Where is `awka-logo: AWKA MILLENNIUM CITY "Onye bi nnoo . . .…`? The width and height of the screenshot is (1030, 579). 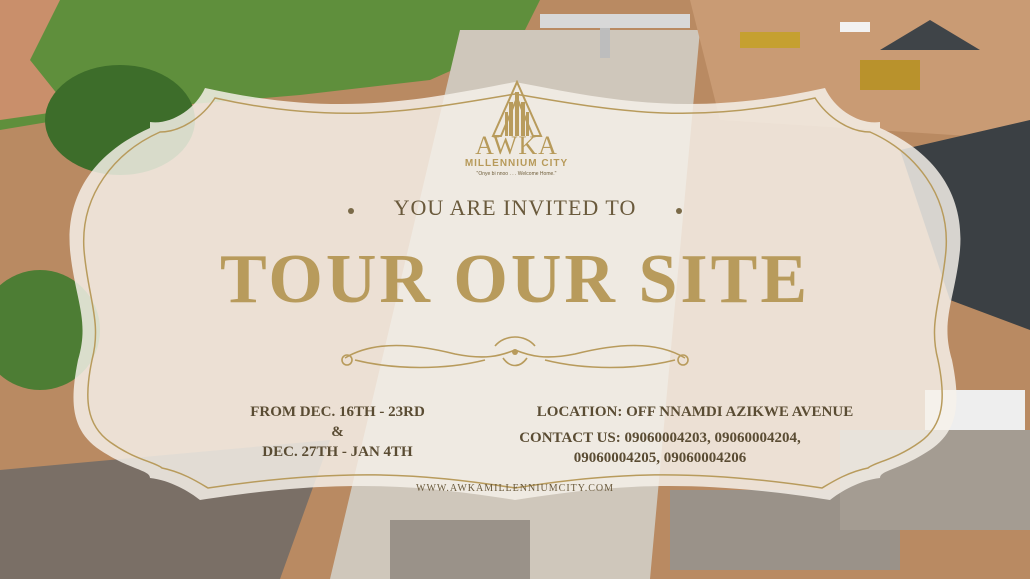 awka-logo: AWKA MILLENNIUM CITY "Onye bi nnoo . . .… is located at coordinates (516, 130).